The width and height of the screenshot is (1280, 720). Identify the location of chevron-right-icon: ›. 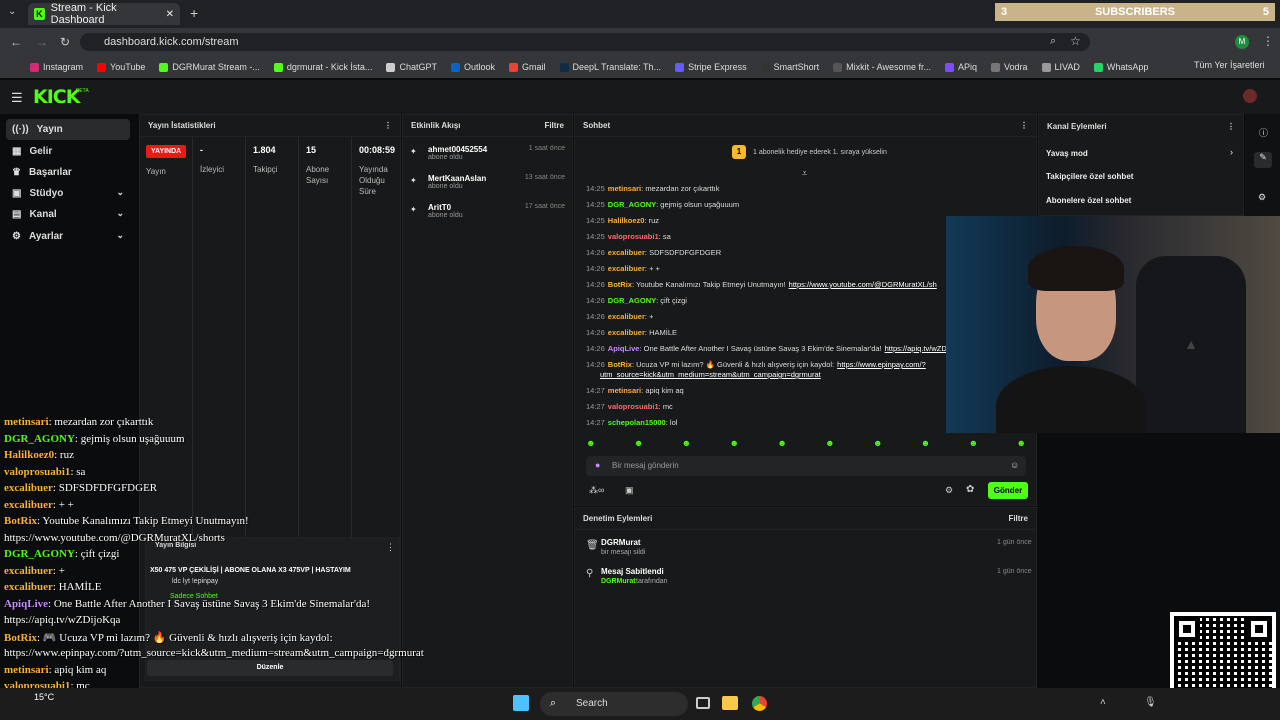
(1231, 152).